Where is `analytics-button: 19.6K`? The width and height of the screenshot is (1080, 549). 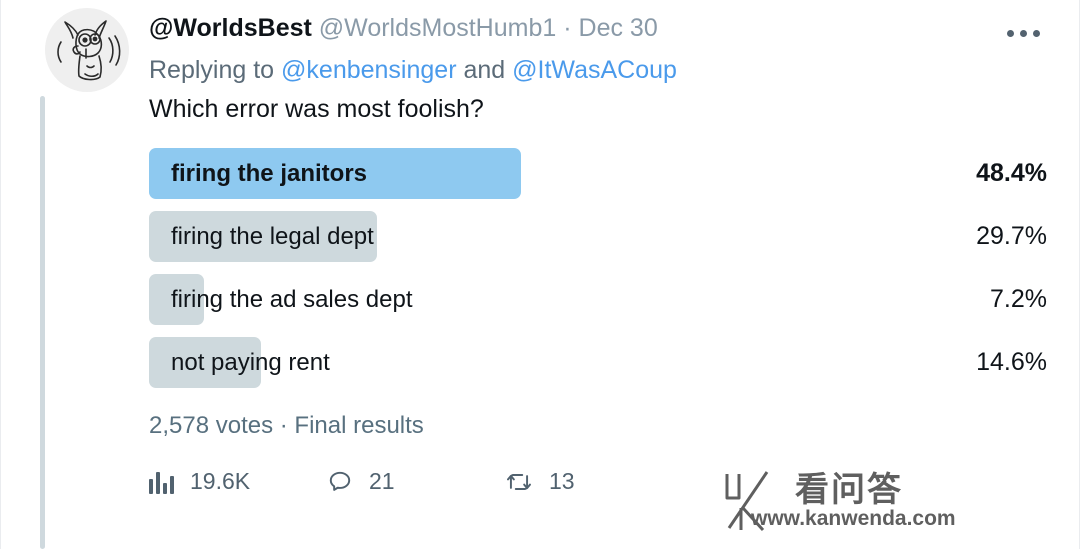
analytics-button: 19.6K is located at coordinates (238, 481).